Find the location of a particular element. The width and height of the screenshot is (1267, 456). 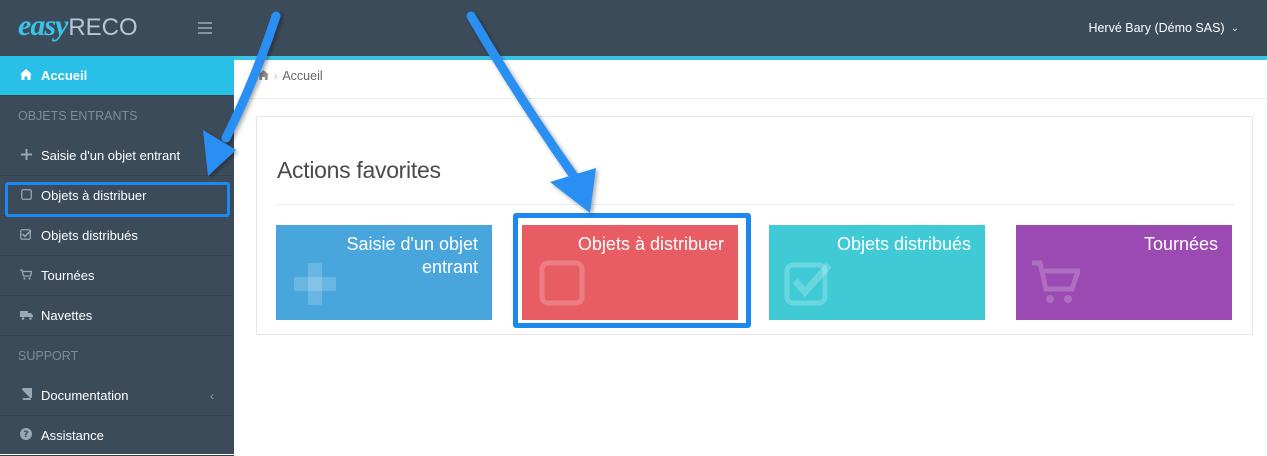

tile-saisie-objet-entrant: Saisie d'un objet entrant is located at coordinates (384, 272).